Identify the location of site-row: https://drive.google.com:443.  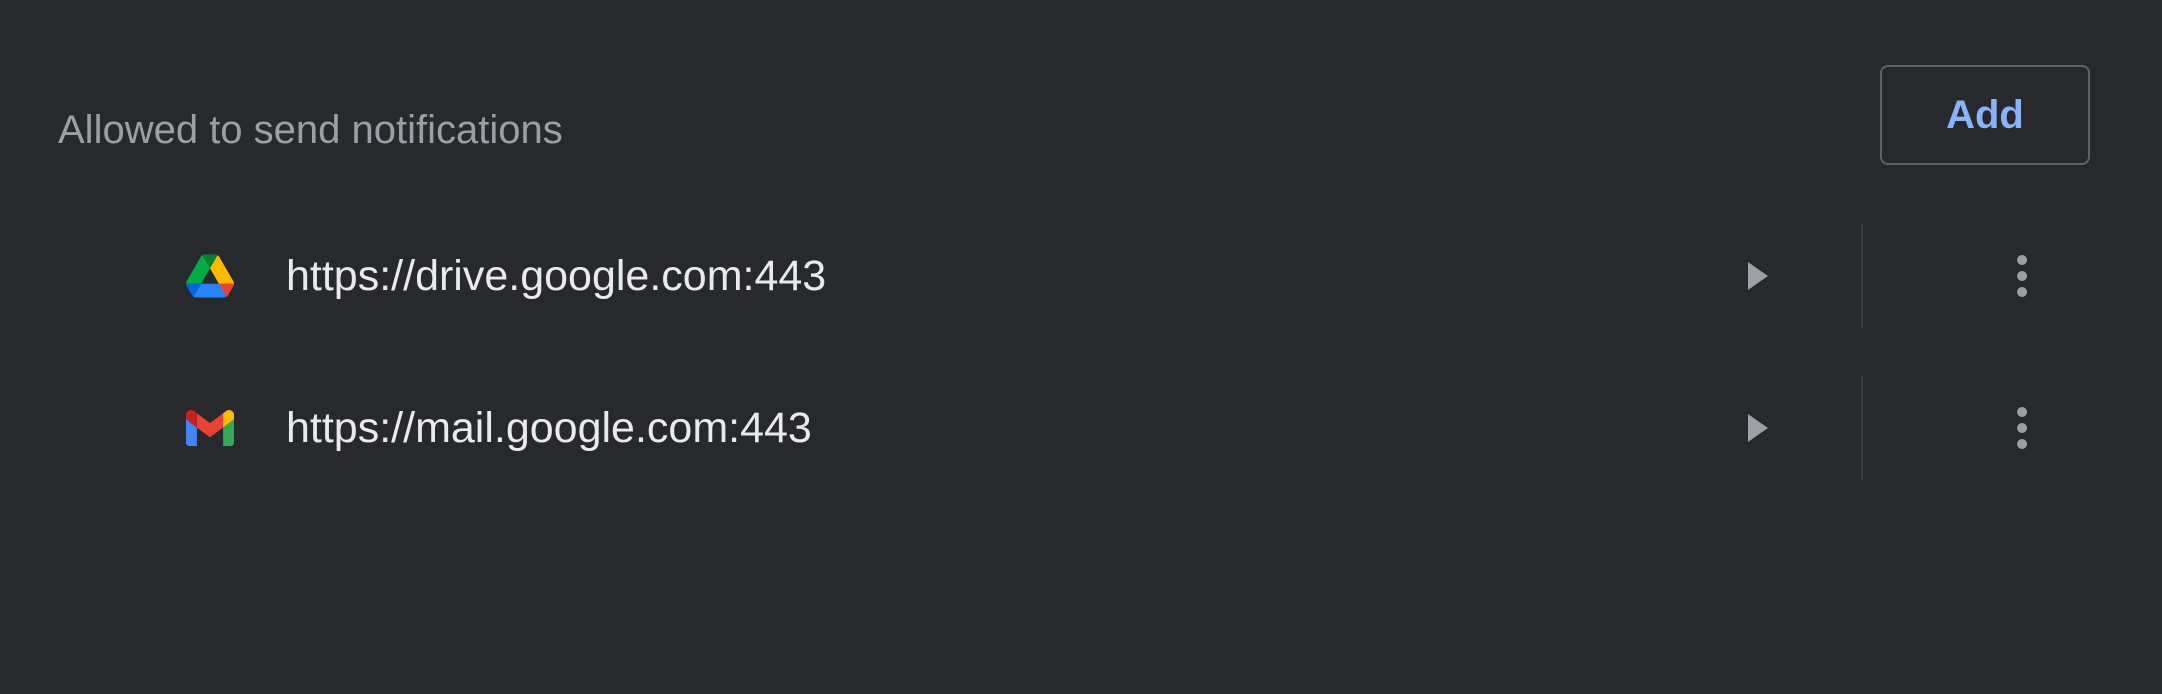
(1081, 276).